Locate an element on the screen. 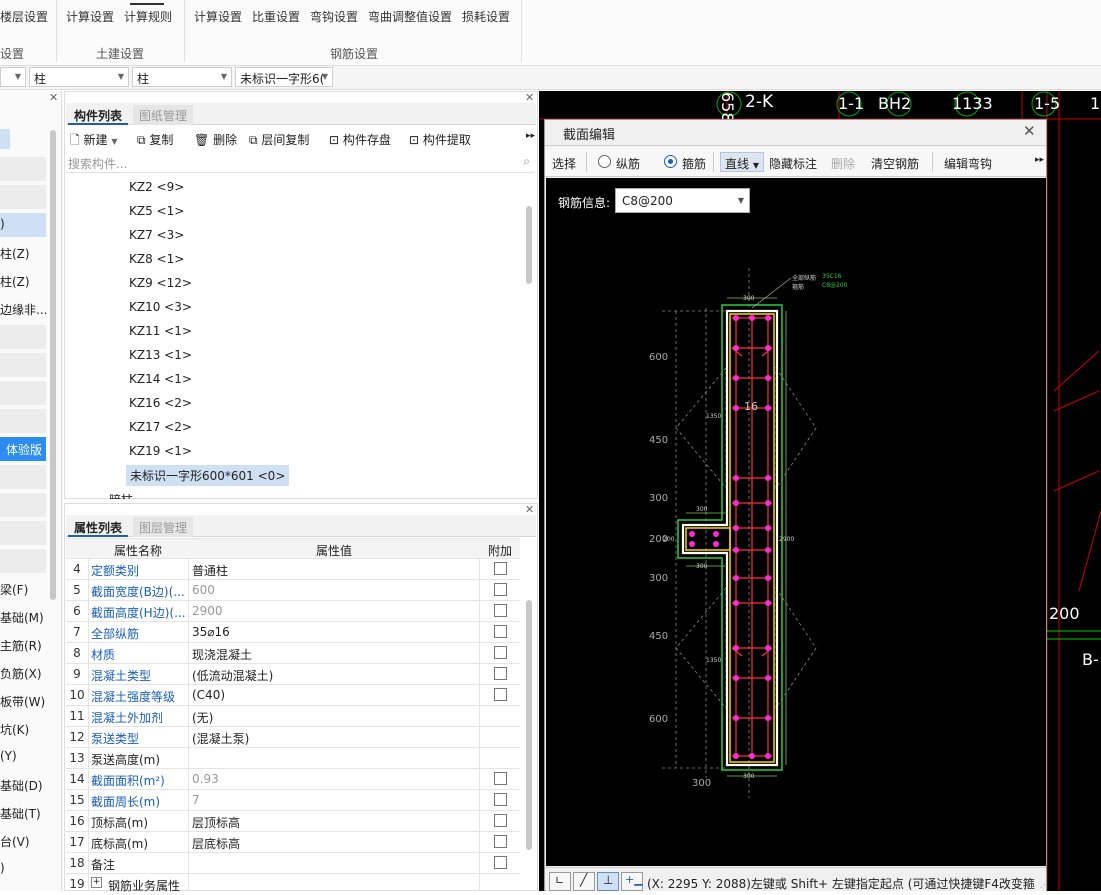  component-list-item: KZ5 <1> is located at coordinates (156, 211).